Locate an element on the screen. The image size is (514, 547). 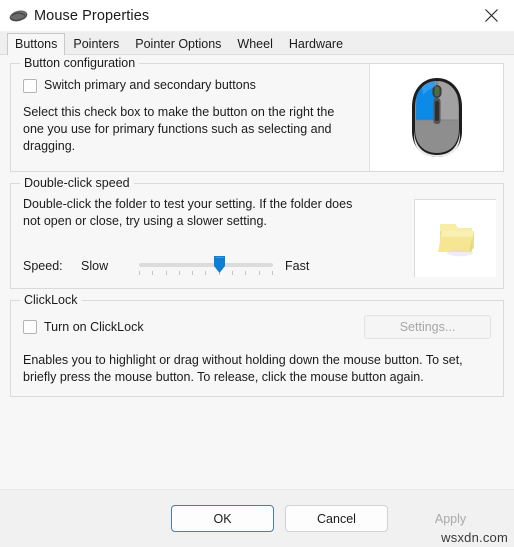
tab-wheel: Wheel is located at coordinates (254, 44).